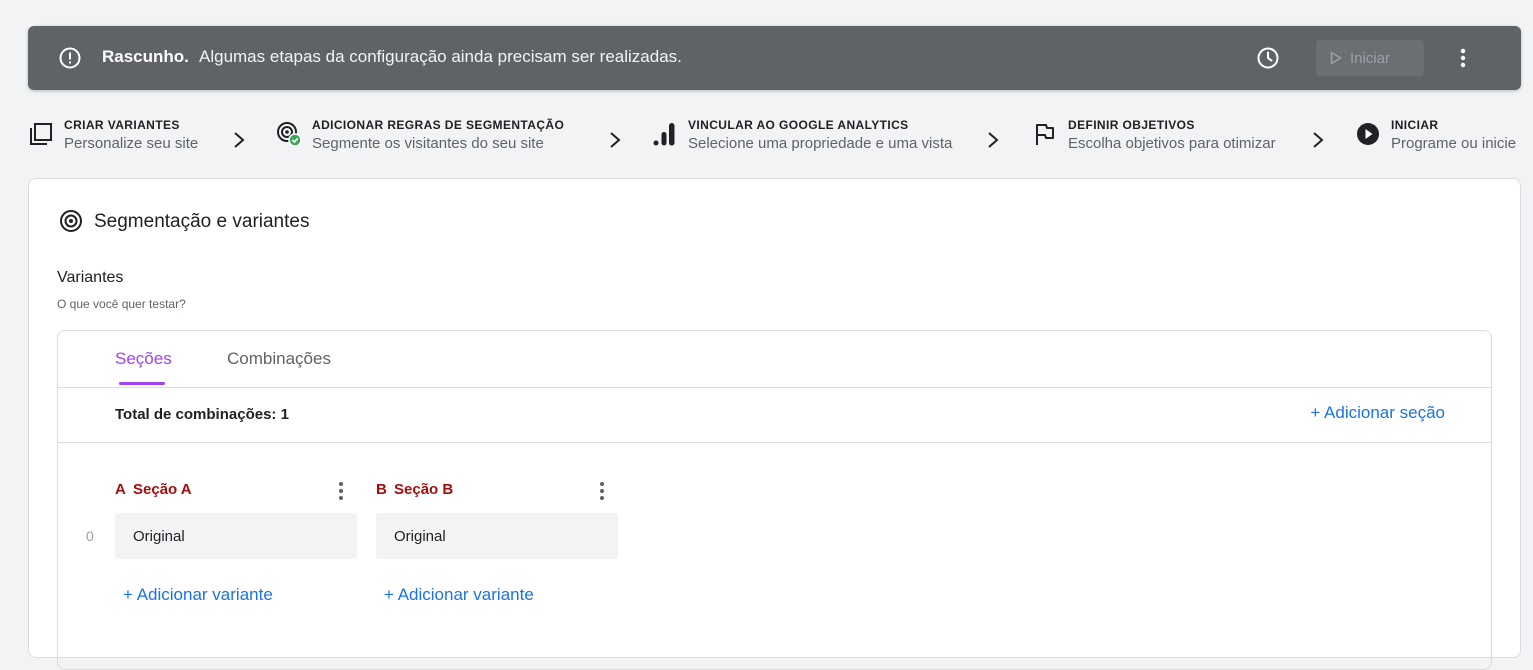  What do you see at coordinates (438, 125) in the screenshot?
I see `step-title: ADICIONAR REGRAS DE SEGMENTAÇÃO` at bounding box center [438, 125].